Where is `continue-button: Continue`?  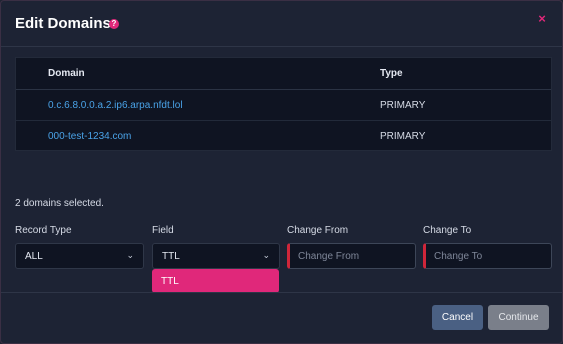 continue-button: Continue is located at coordinates (518, 317).